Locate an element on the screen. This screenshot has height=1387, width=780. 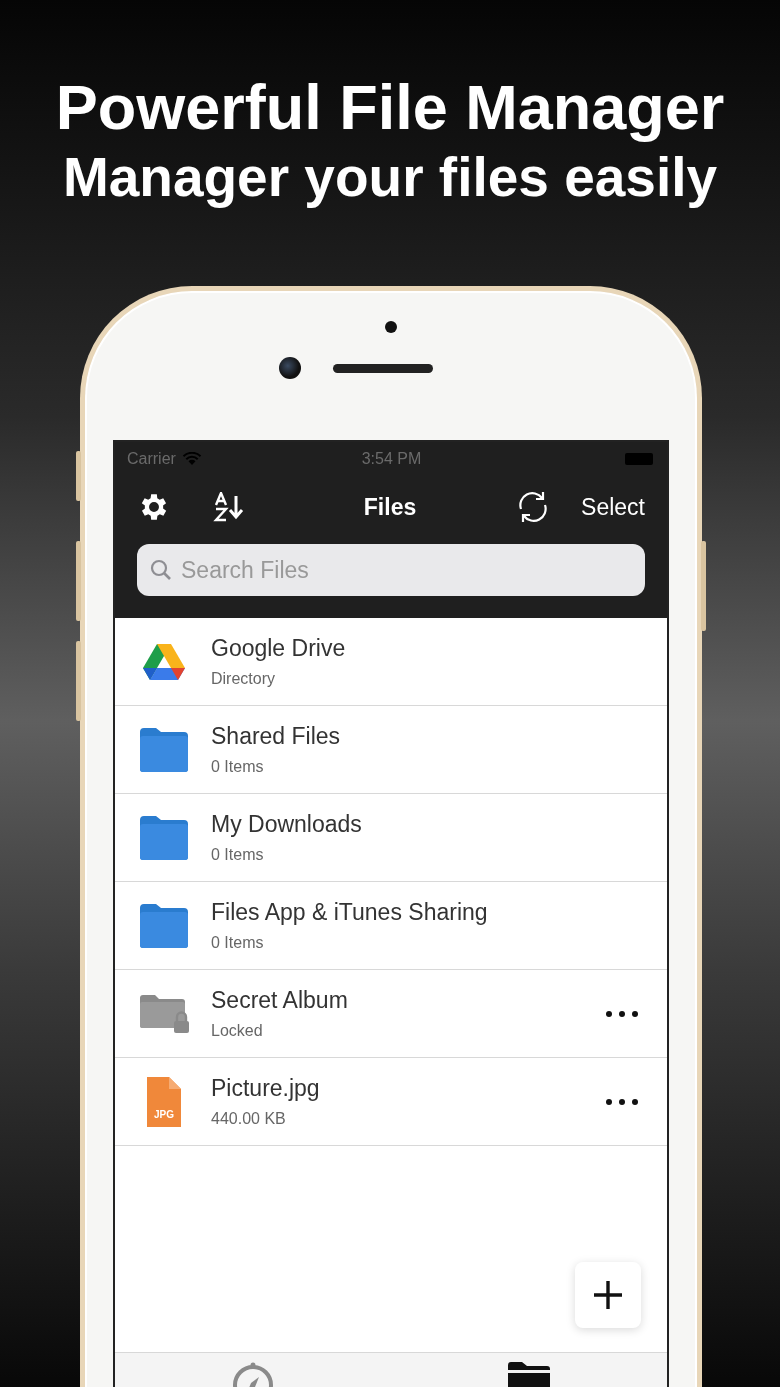
camera-icon is located at coordinates (290, 368).